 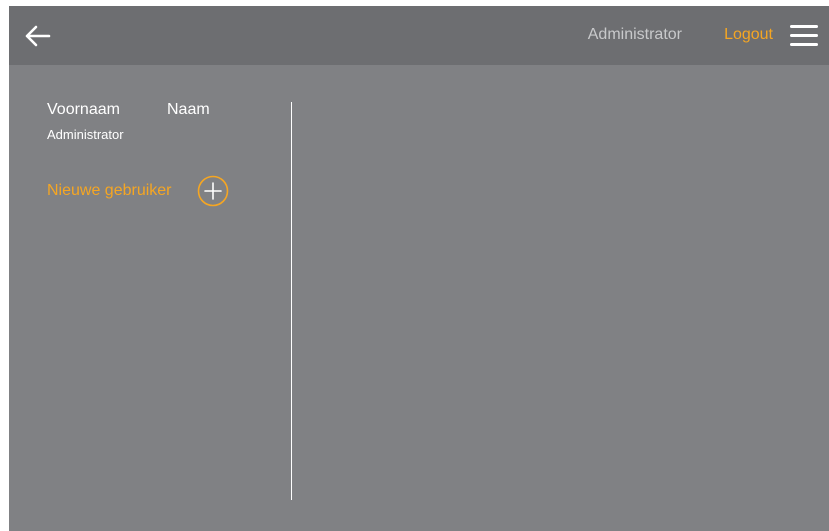 What do you see at coordinates (188, 109) in the screenshot?
I see `column-header-naam: Naam` at bounding box center [188, 109].